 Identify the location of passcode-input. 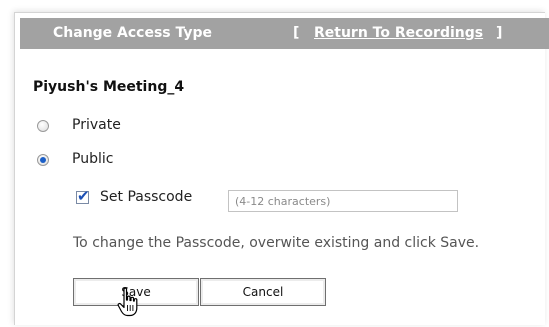
(343, 201).